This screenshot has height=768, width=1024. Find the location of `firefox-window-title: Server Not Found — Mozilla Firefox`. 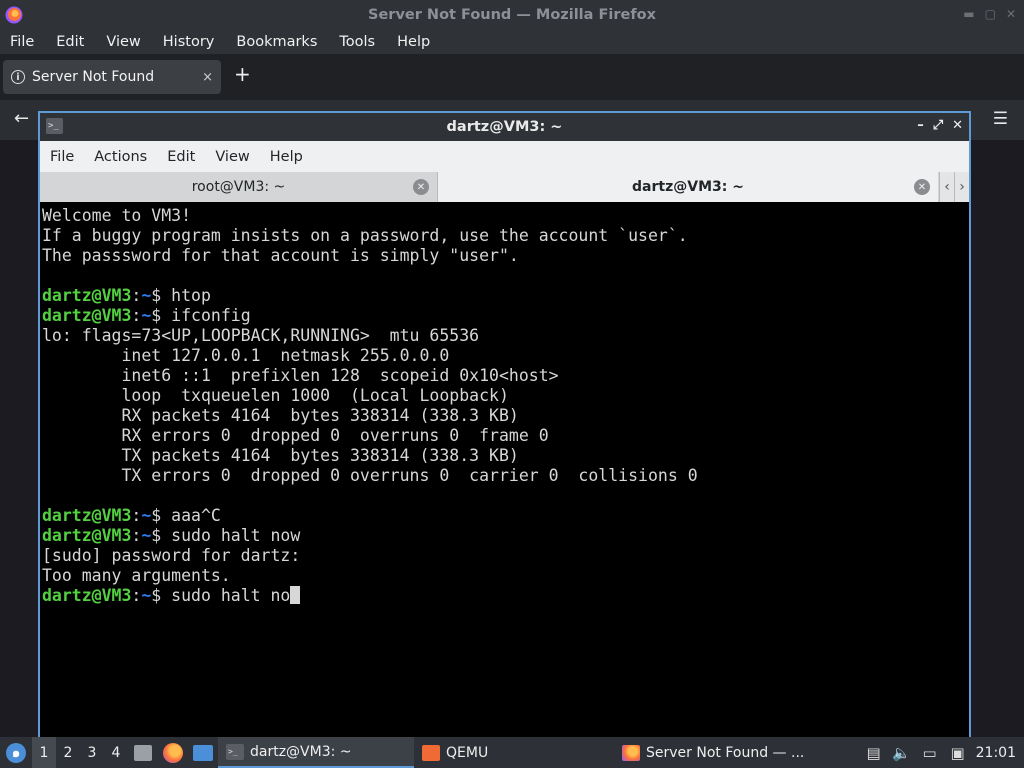

firefox-window-title: Server Not Found — Mozilla Firefox is located at coordinates (512, 15).